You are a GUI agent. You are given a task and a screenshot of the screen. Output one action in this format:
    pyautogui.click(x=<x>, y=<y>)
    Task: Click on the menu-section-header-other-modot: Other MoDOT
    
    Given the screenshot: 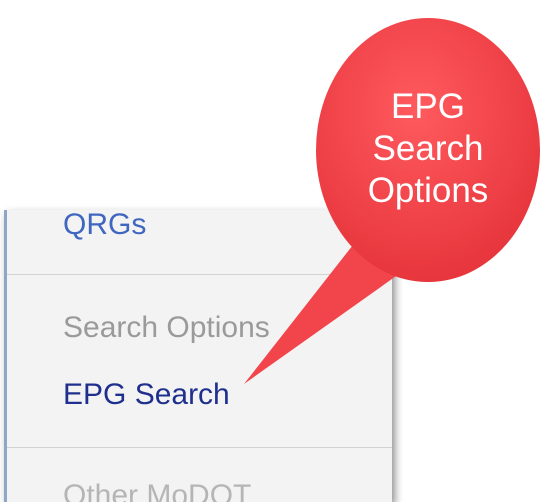 What is the action you would take?
    pyautogui.click(x=157, y=490)
    